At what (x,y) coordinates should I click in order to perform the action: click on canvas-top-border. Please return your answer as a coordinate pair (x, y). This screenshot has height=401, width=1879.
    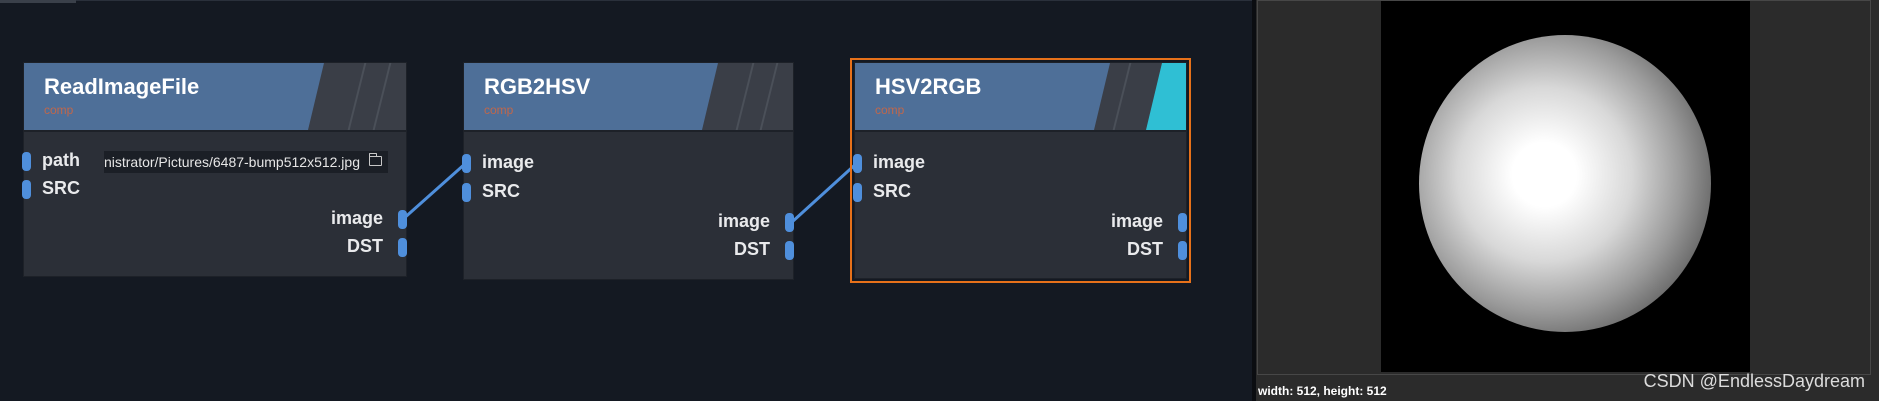
    Looking at the image, I should click on (626, 0).